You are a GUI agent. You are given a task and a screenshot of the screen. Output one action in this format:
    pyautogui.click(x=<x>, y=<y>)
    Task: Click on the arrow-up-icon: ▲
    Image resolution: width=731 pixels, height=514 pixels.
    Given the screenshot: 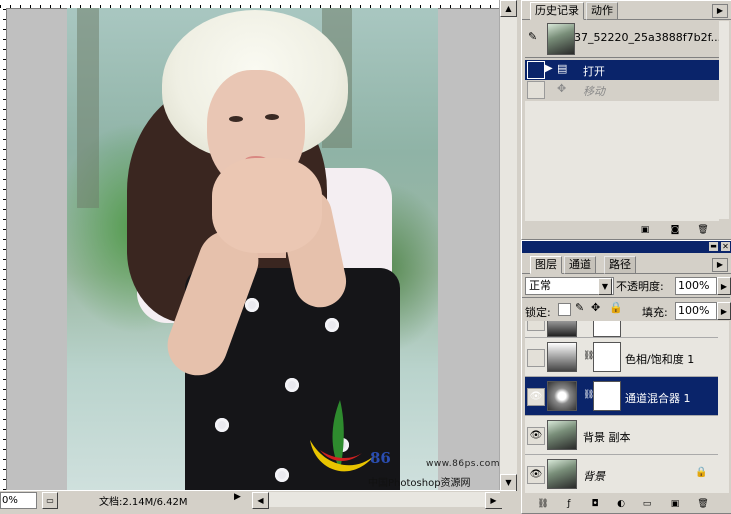 What is the action you would take?
    pyautogui.click(x=508, y=8)
    